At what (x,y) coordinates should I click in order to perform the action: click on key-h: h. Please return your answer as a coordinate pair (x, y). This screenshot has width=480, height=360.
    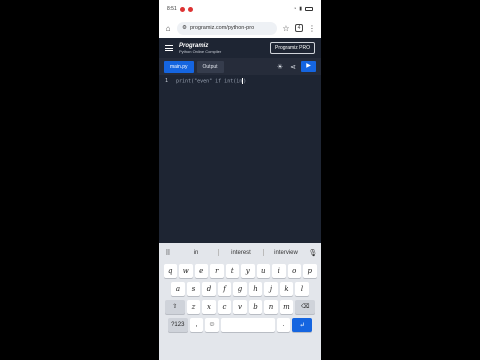
    Looking at the image, I should click on (255, 289).